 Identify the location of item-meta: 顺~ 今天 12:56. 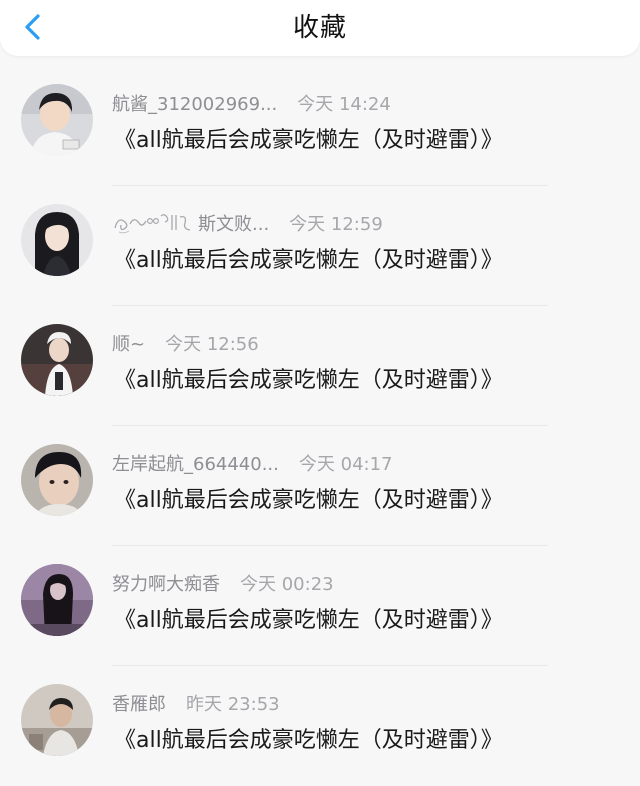
(185, 343).